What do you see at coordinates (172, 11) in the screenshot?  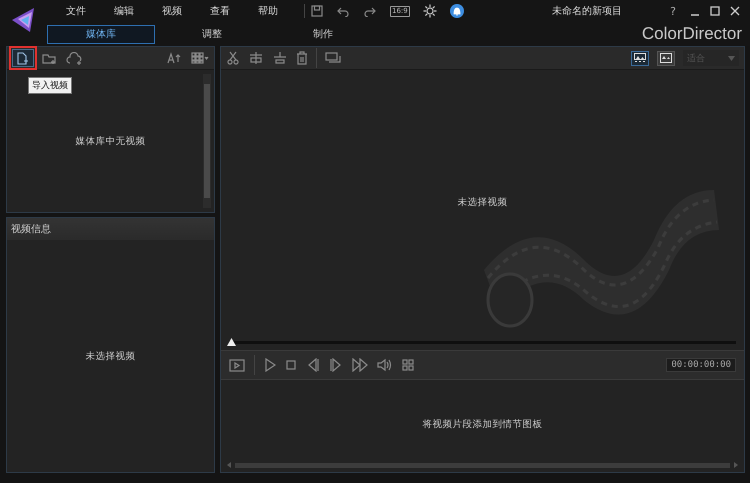 I see `menu-item: 视频` at bounding box center [172, 11].